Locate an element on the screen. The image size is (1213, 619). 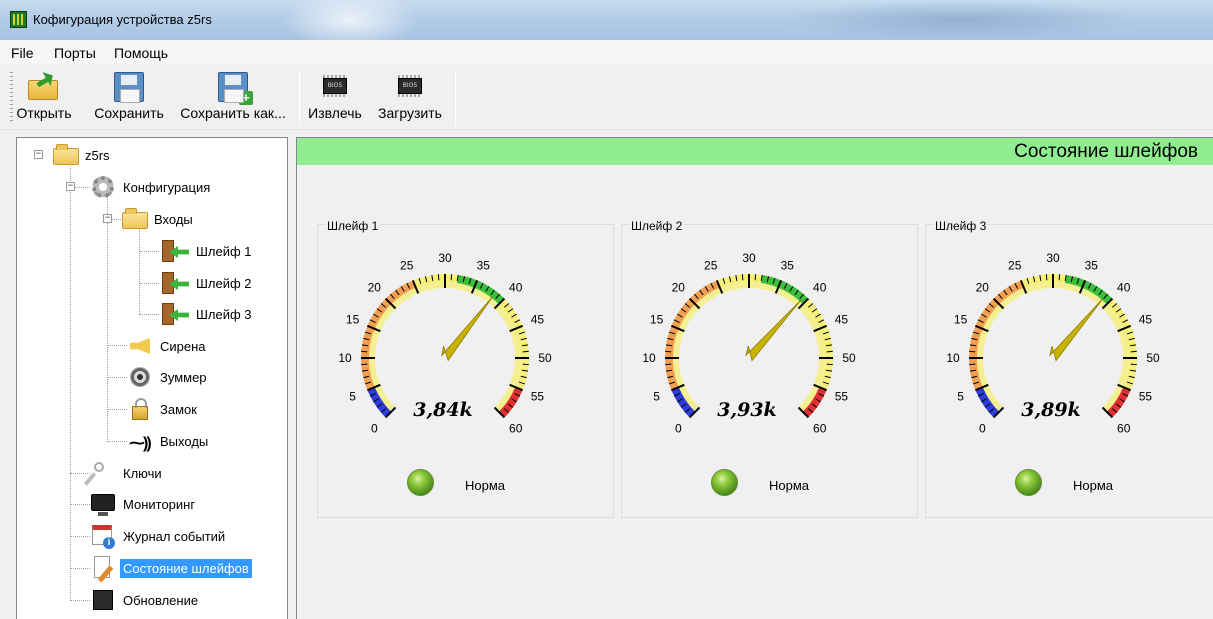
tree-item-loop-status: Состояние шлейфов is located at coordinates (171, 568).